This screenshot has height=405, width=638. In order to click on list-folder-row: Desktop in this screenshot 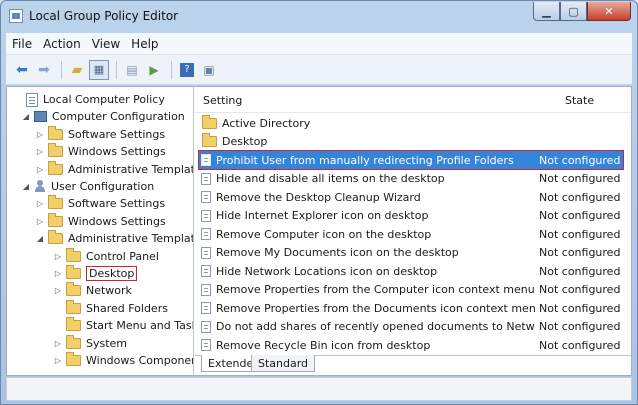, I will do `click(411, 142)`.